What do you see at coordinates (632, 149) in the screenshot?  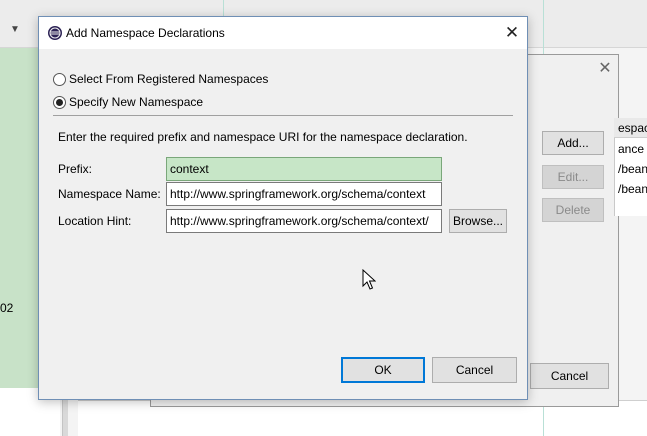 I see `table-row: ance` at bounding box center [632, 149].